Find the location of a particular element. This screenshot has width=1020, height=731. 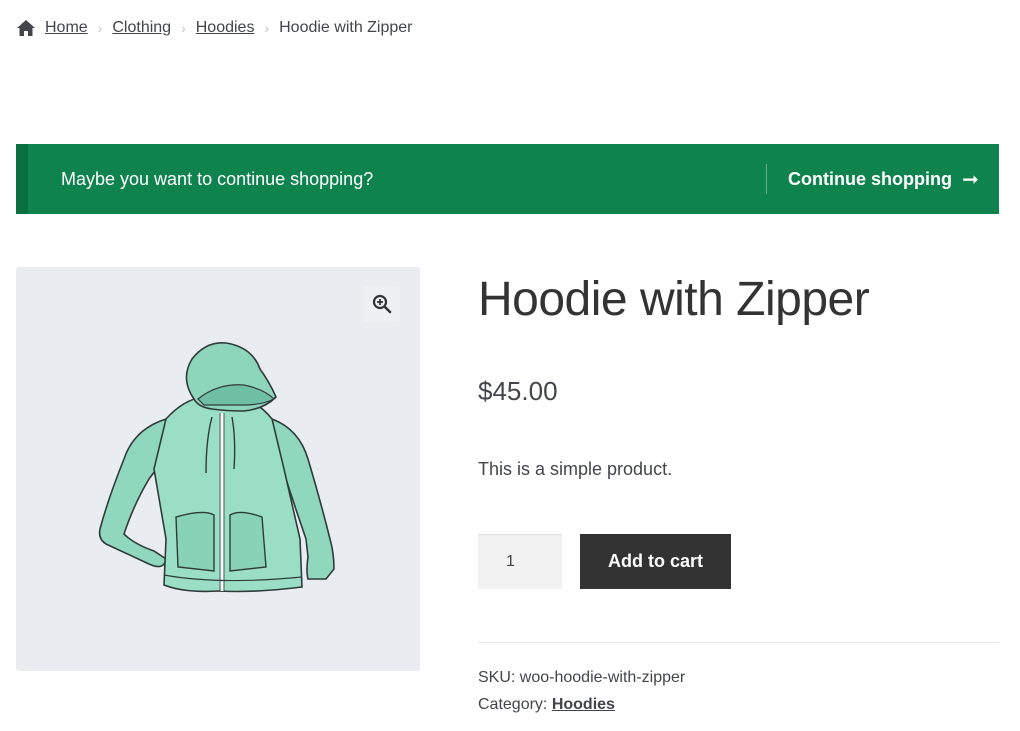

meta-divider is located at coordinates (738, 642).